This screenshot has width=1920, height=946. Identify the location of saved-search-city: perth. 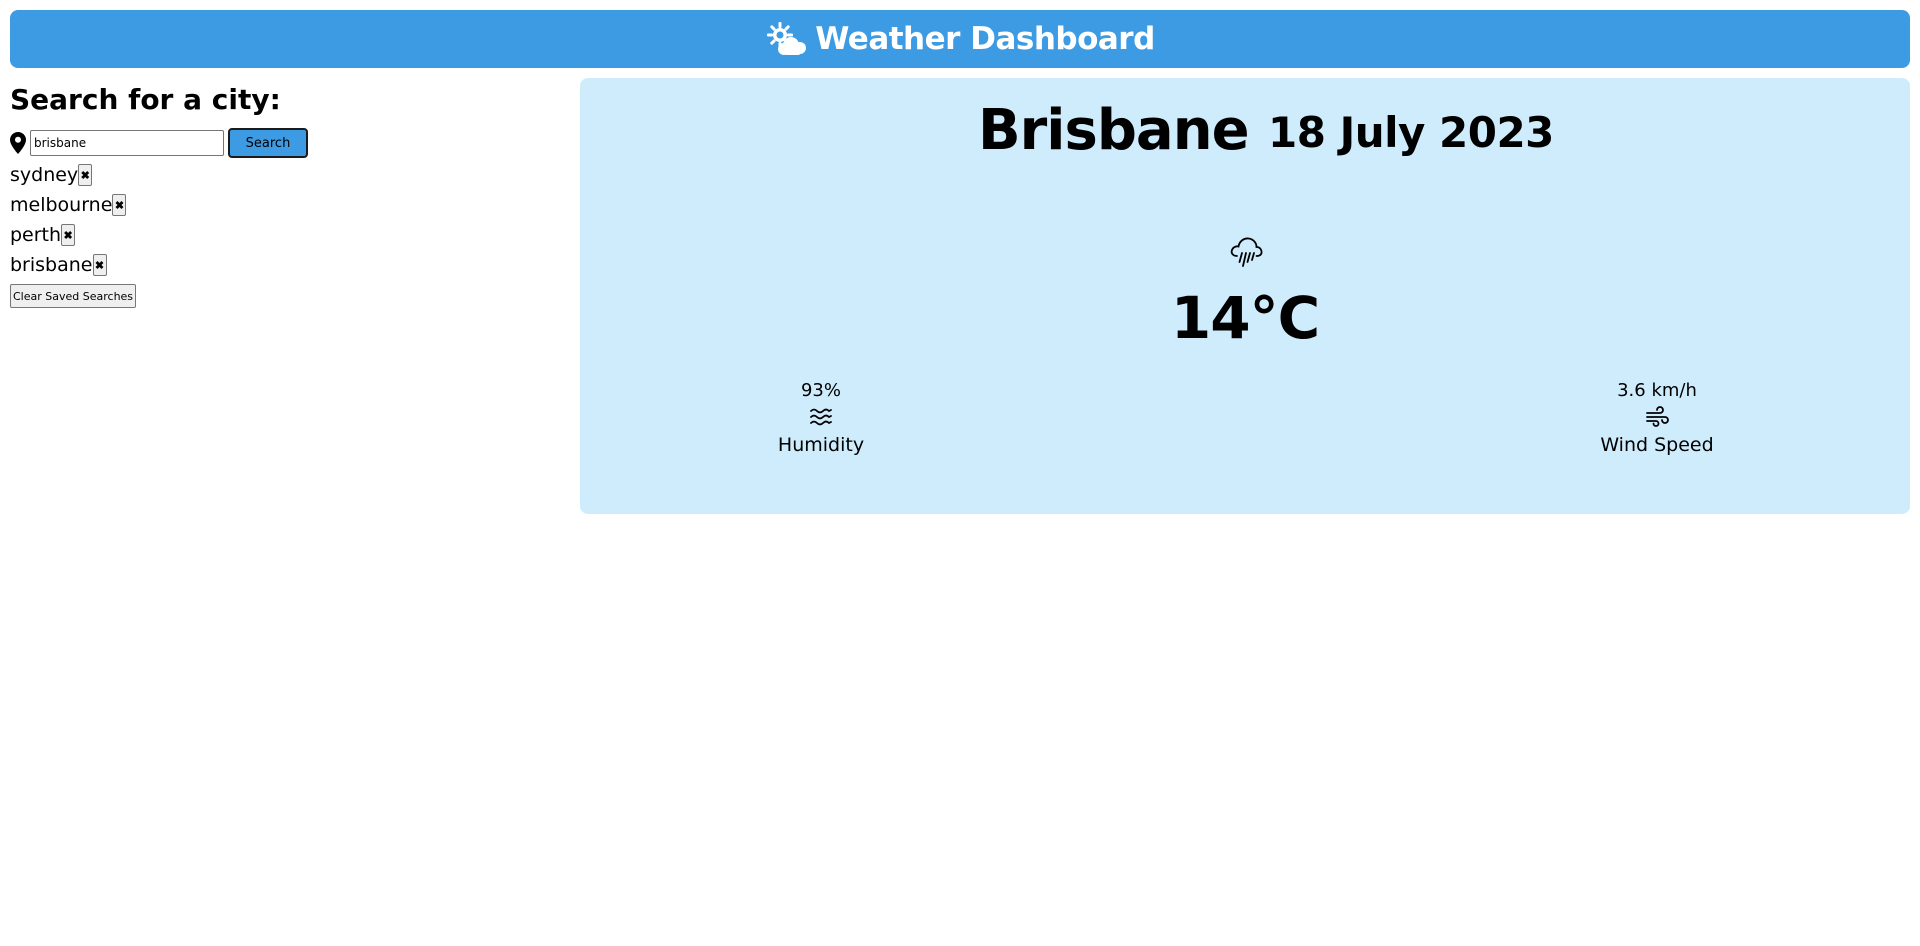
(35, 235).